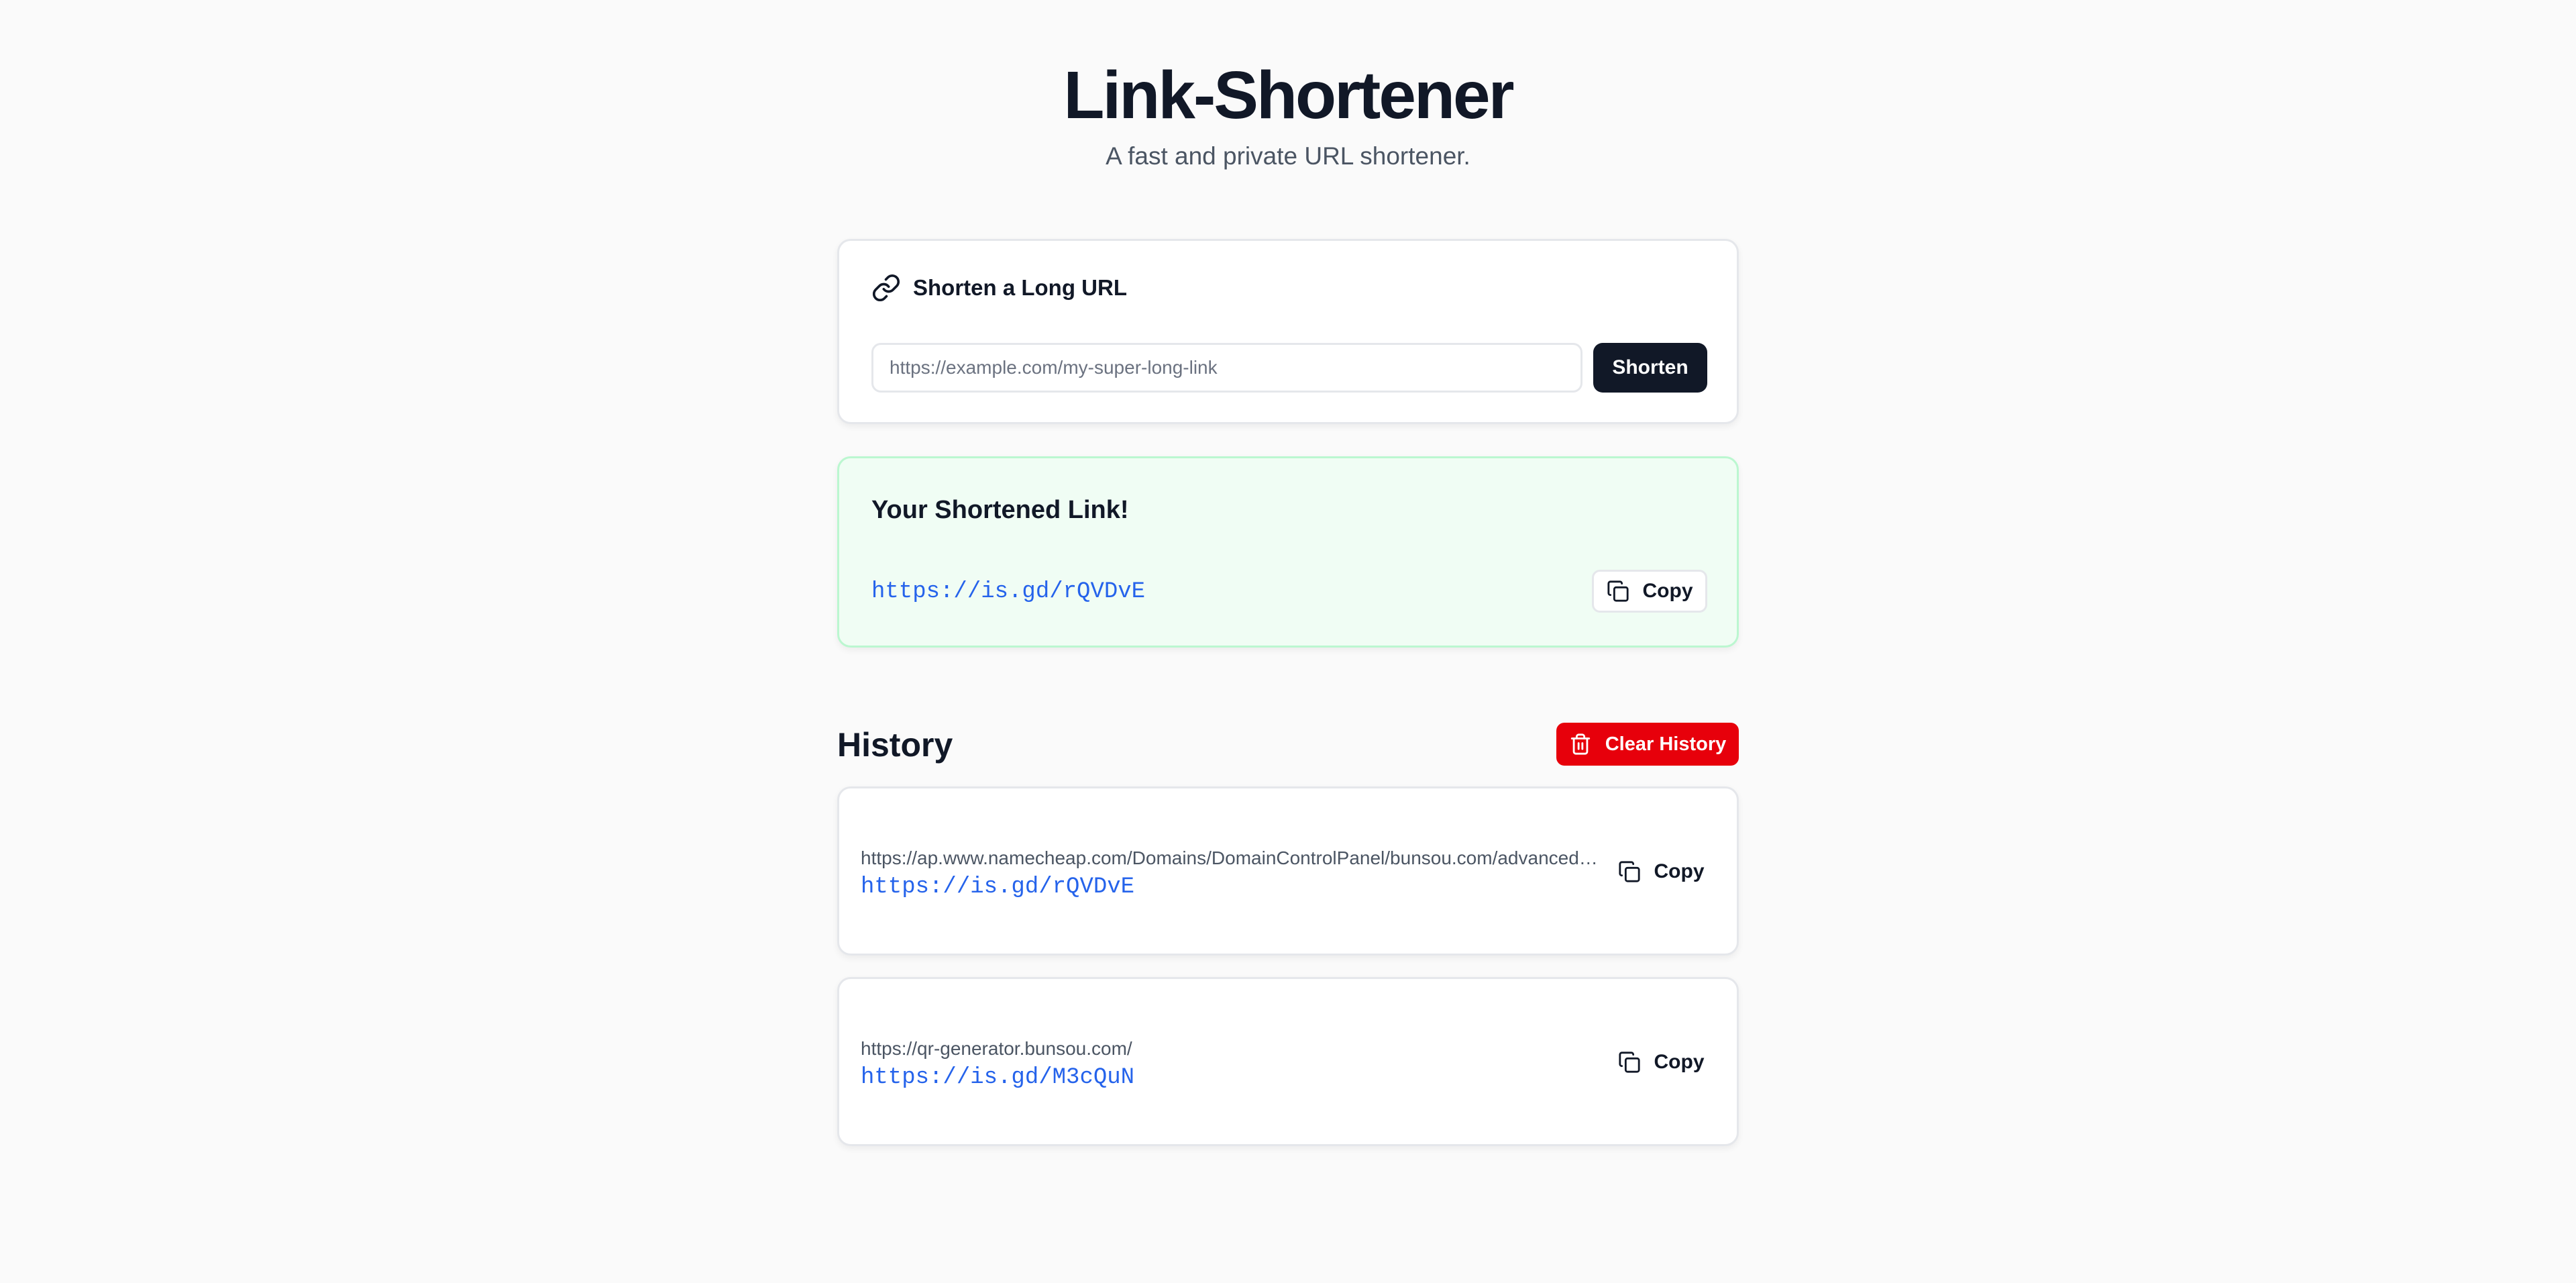  Describe the element at coordinates (1020, 287) in the screenshot. I see `shorten-card-title: Shorten a Long URL` at that location.